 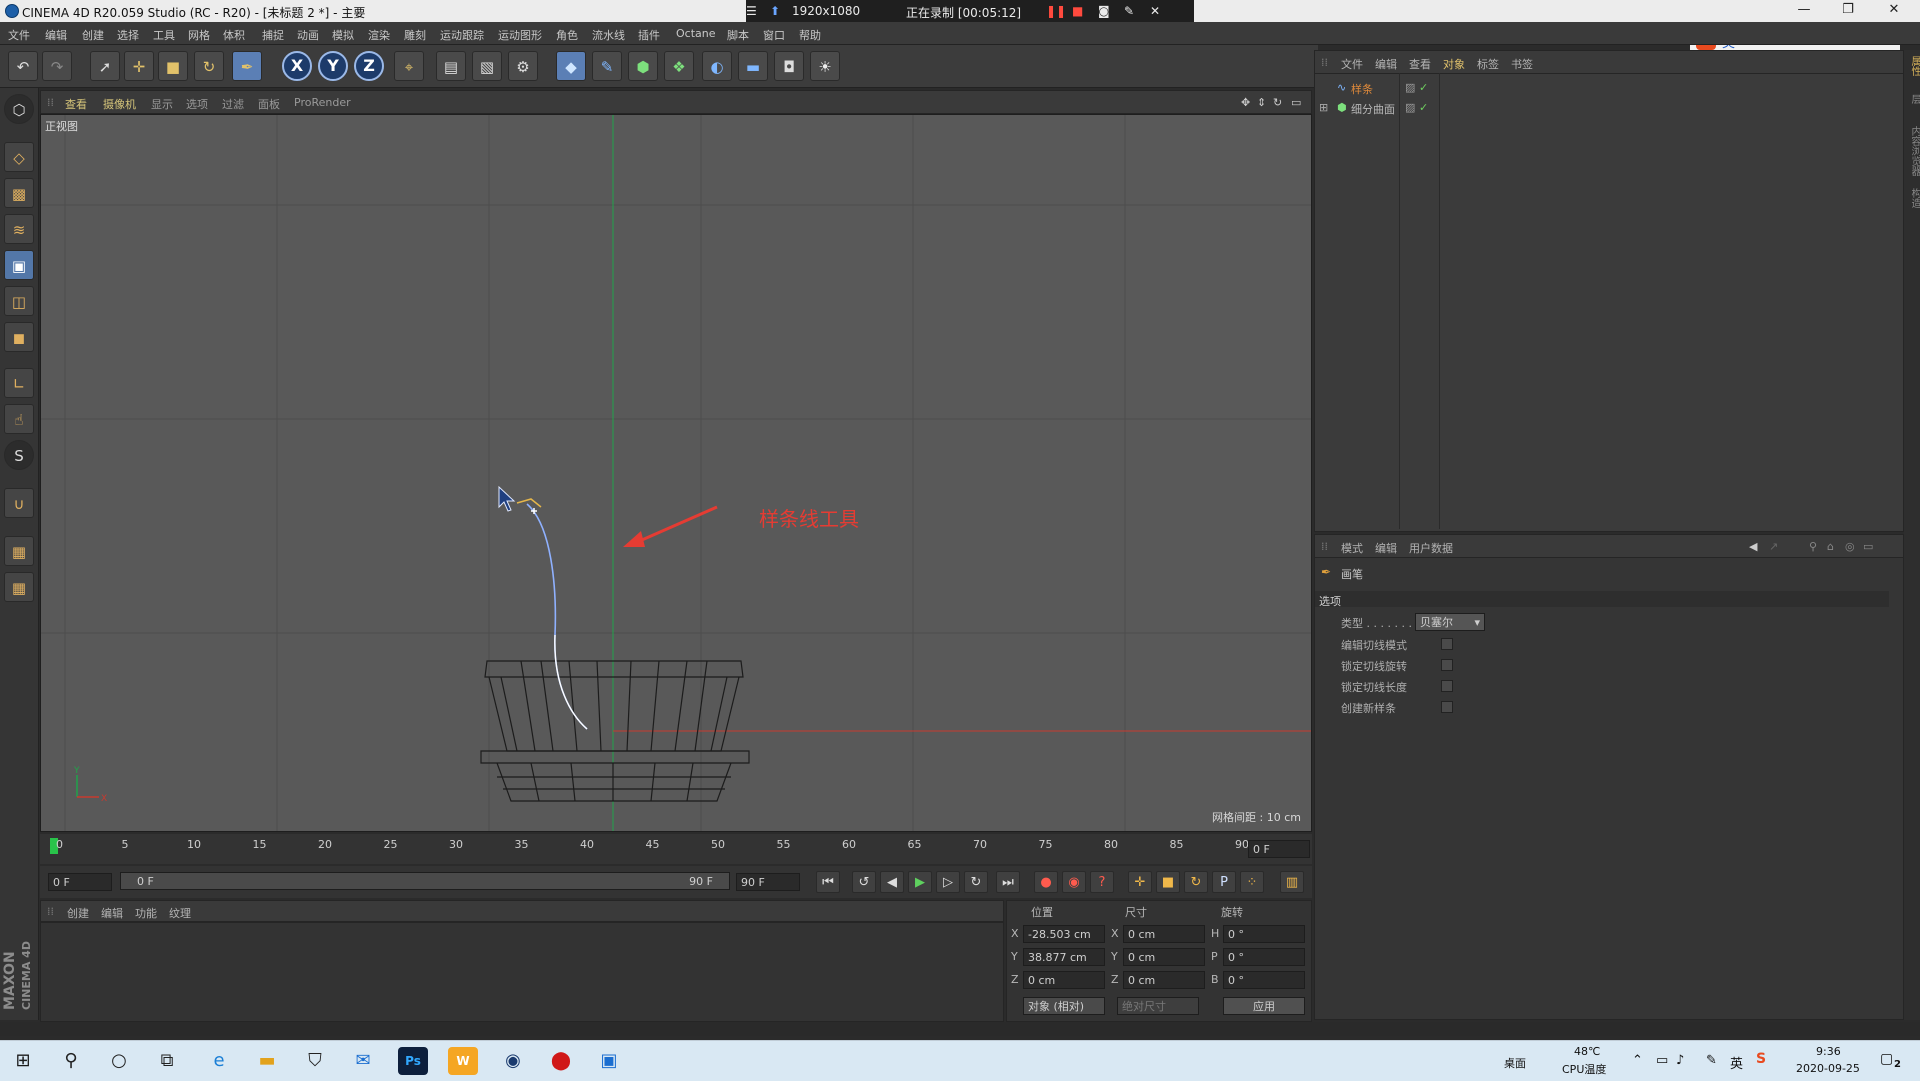 I want to click on edges-mode-icon: ◫, so click(x=19, y=301).